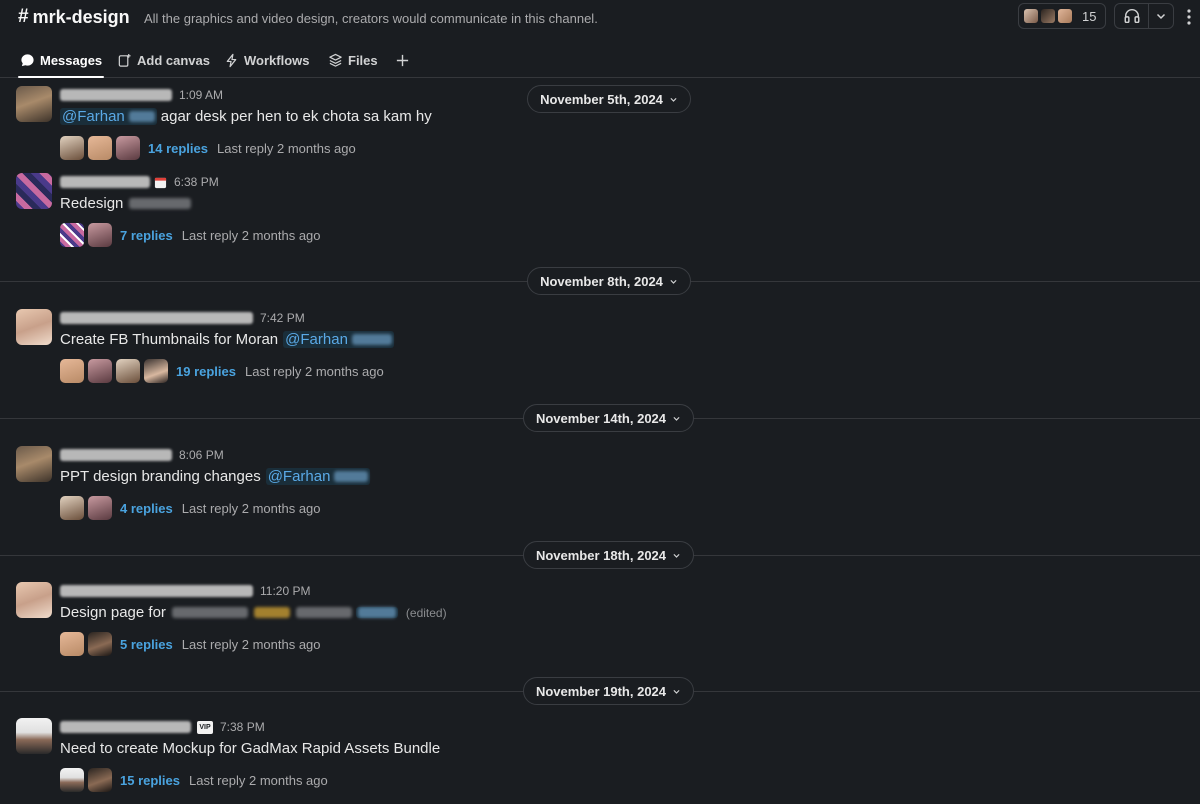 The width and height of the screenshot is (1200, 804). I want to click on date-label: November 14th, 2024, so click(601, 418).